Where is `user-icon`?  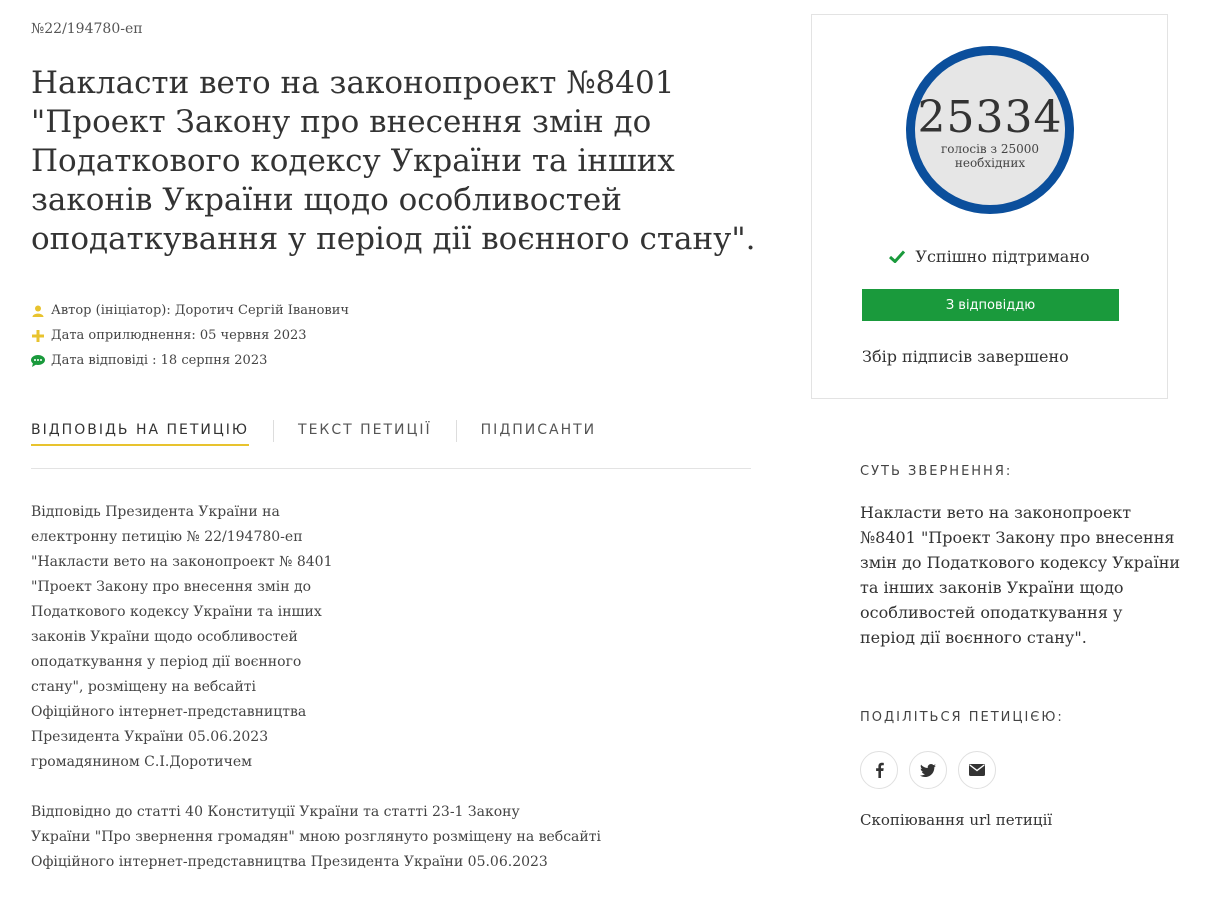
user-icon is located at coordinates (38, 311).